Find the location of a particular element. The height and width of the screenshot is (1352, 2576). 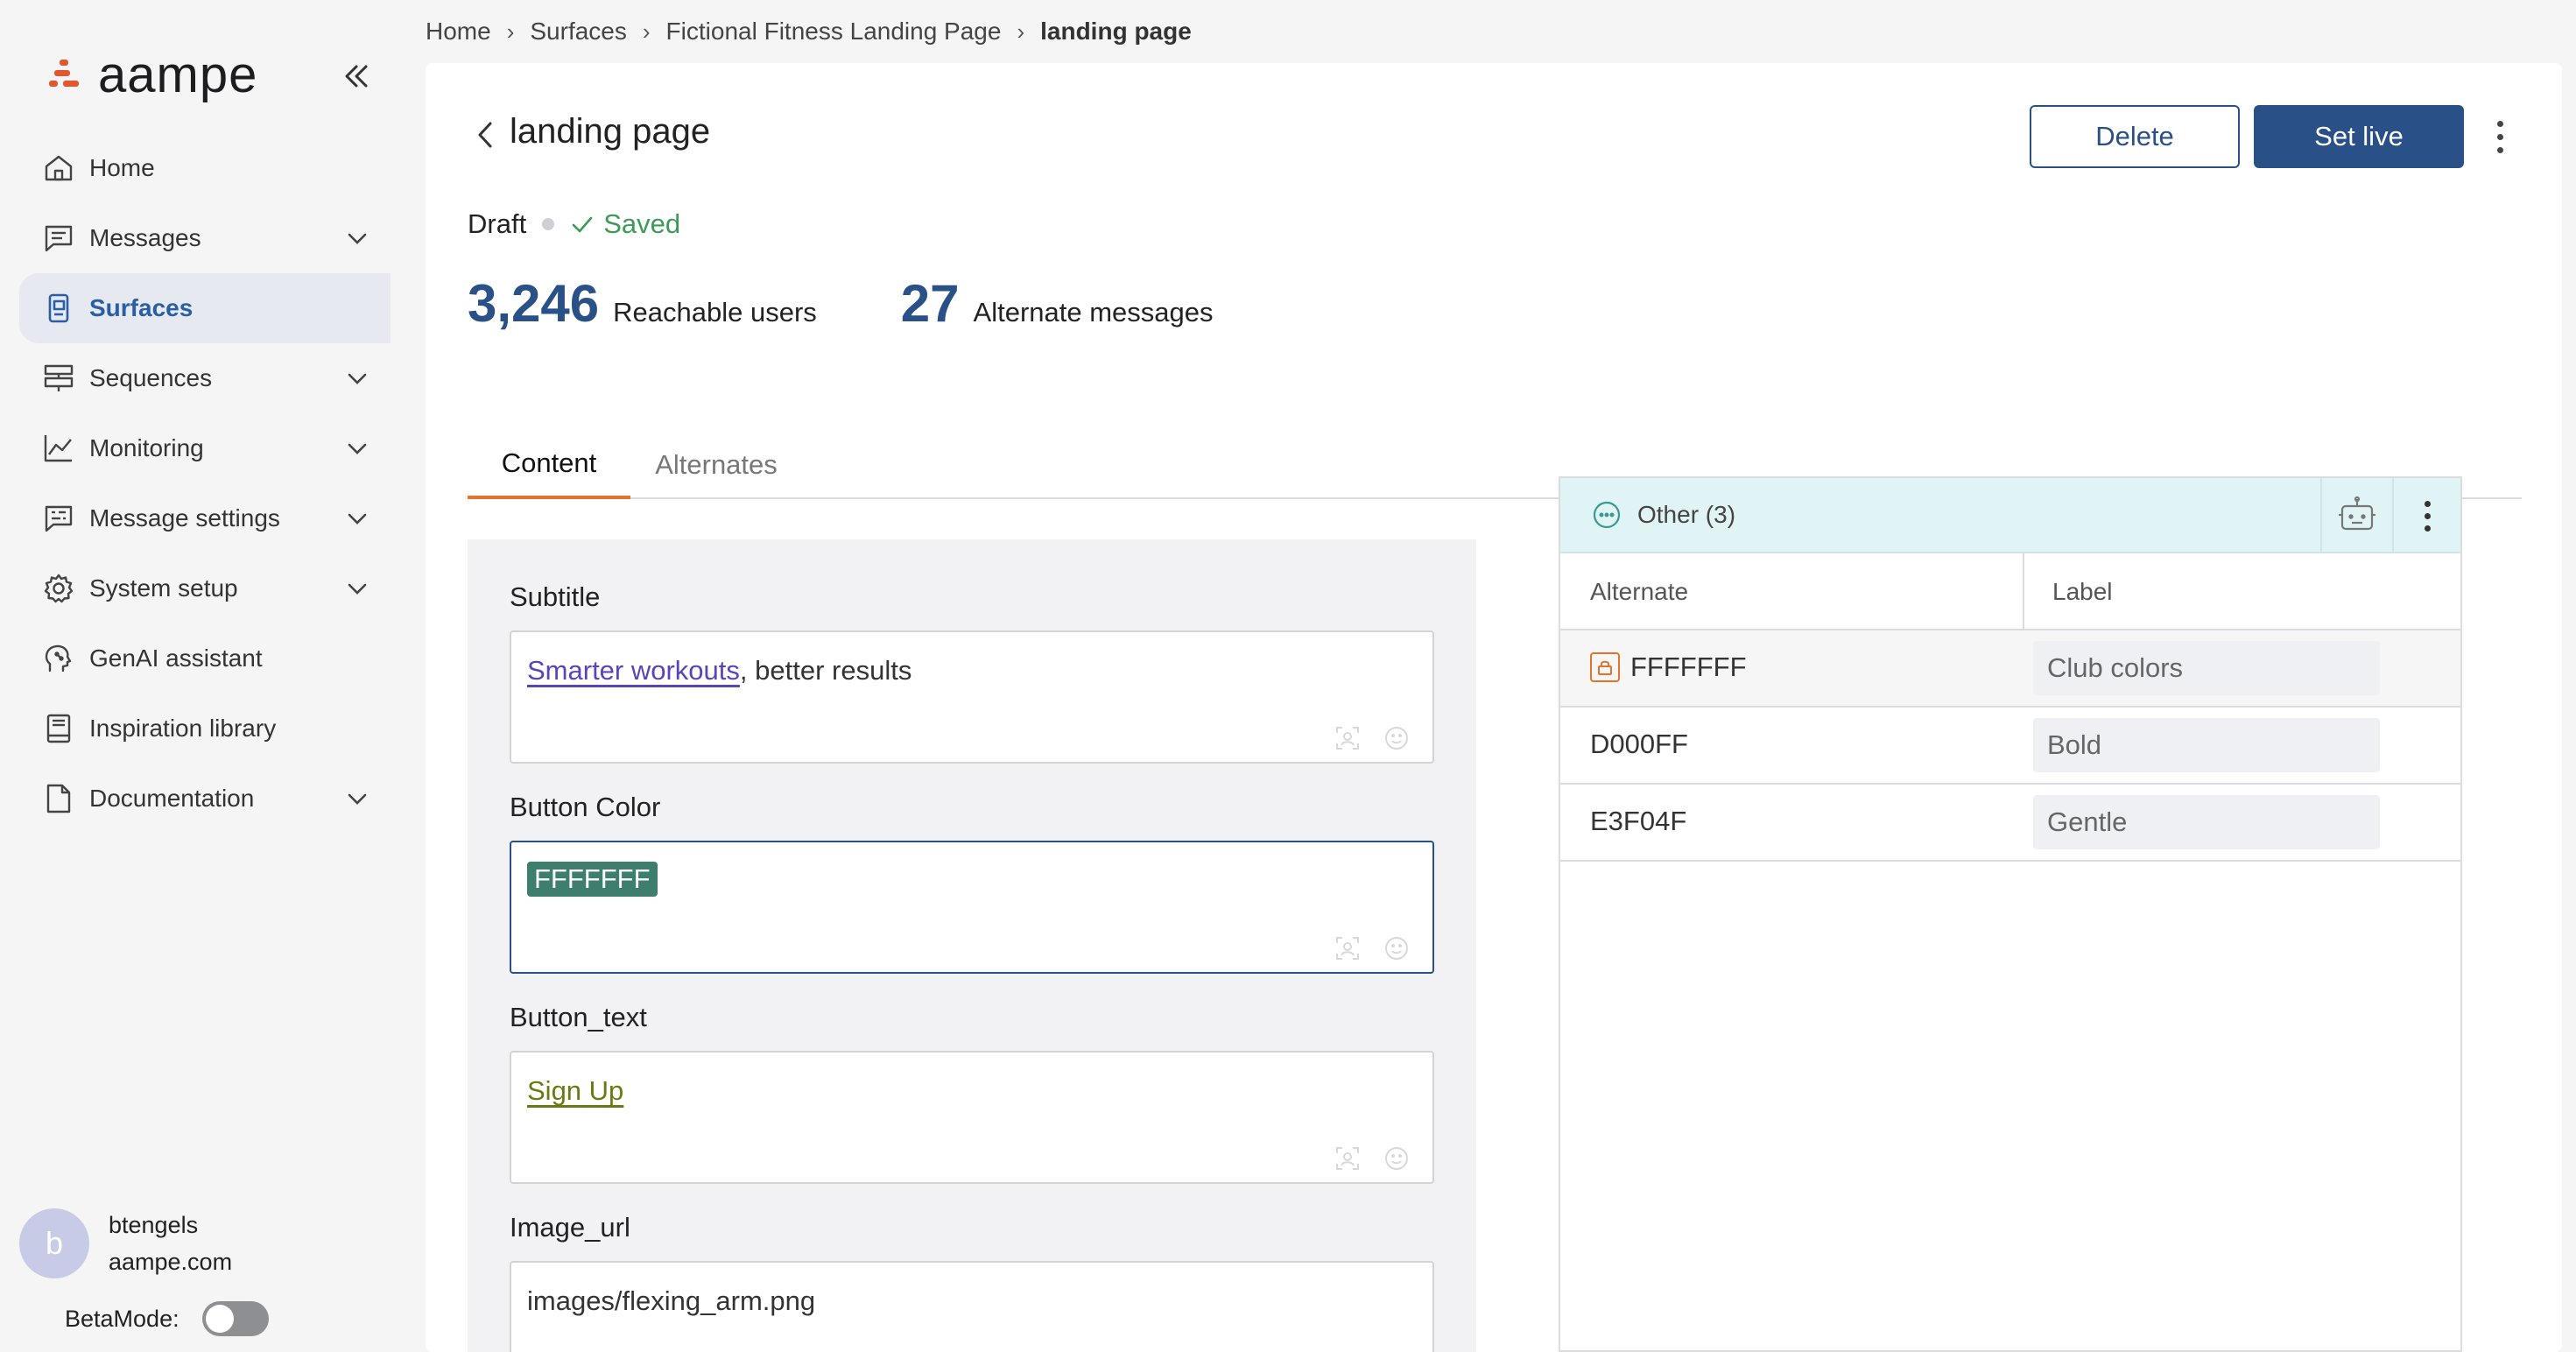

sidebar-item-label: System setup is located at coordinates (163, 588).